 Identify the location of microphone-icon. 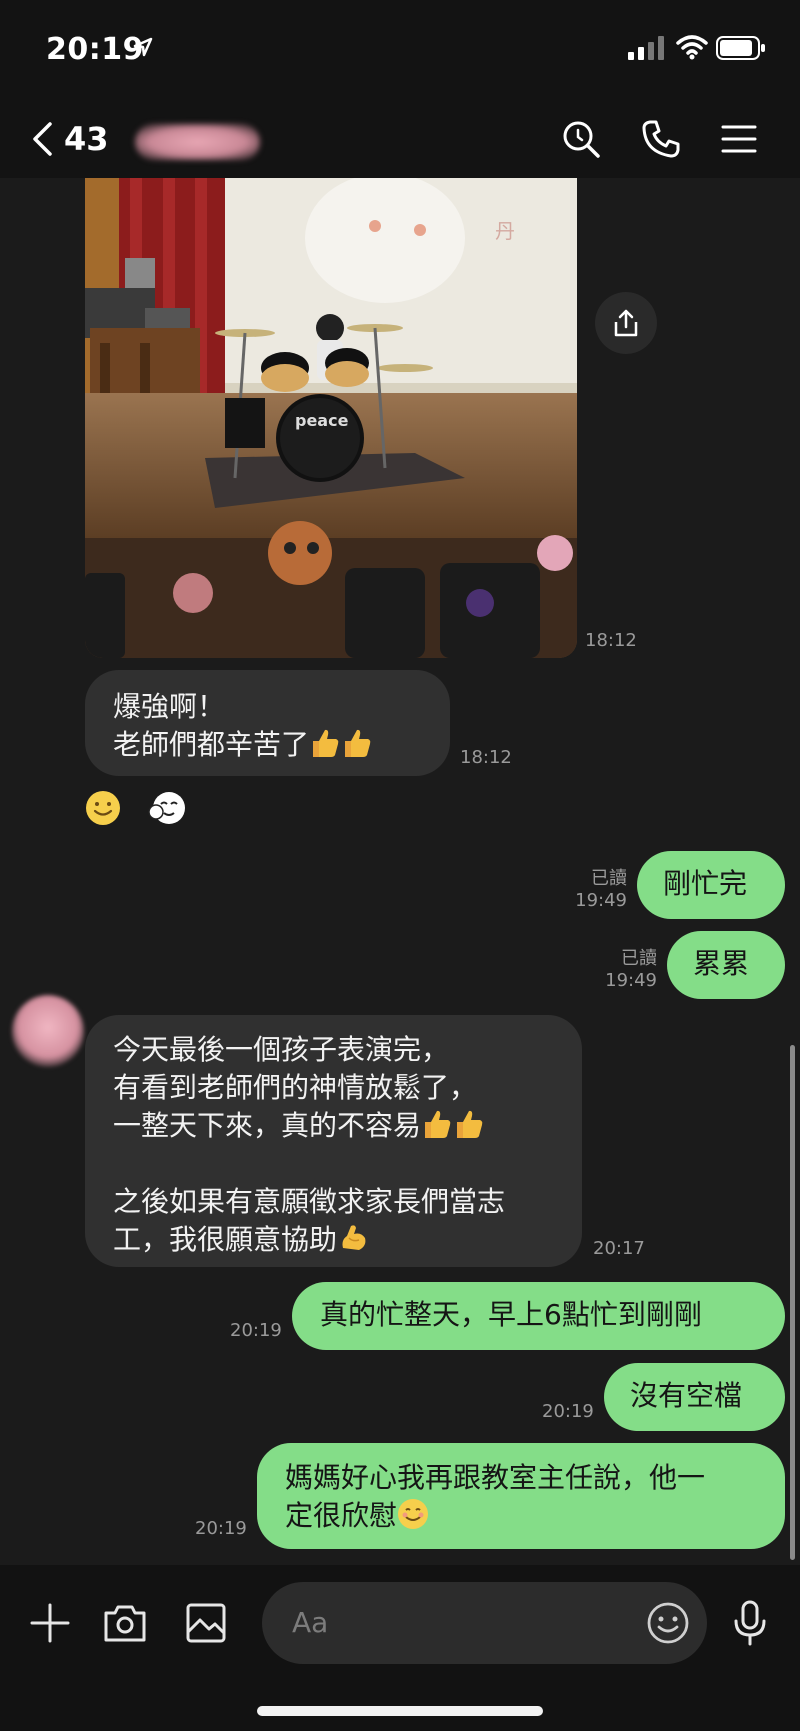
(750, 1623).